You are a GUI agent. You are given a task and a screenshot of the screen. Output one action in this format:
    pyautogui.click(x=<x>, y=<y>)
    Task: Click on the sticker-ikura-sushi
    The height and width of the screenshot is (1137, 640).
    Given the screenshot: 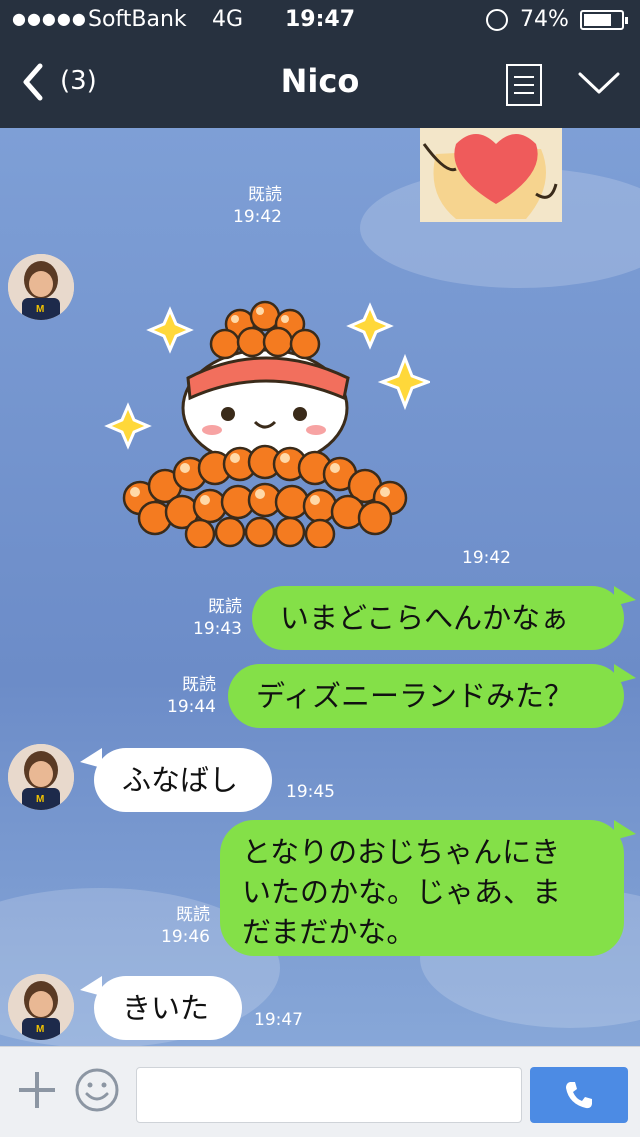 What is the action you would take?
    pyautogui.click(x=267, y=424)
    